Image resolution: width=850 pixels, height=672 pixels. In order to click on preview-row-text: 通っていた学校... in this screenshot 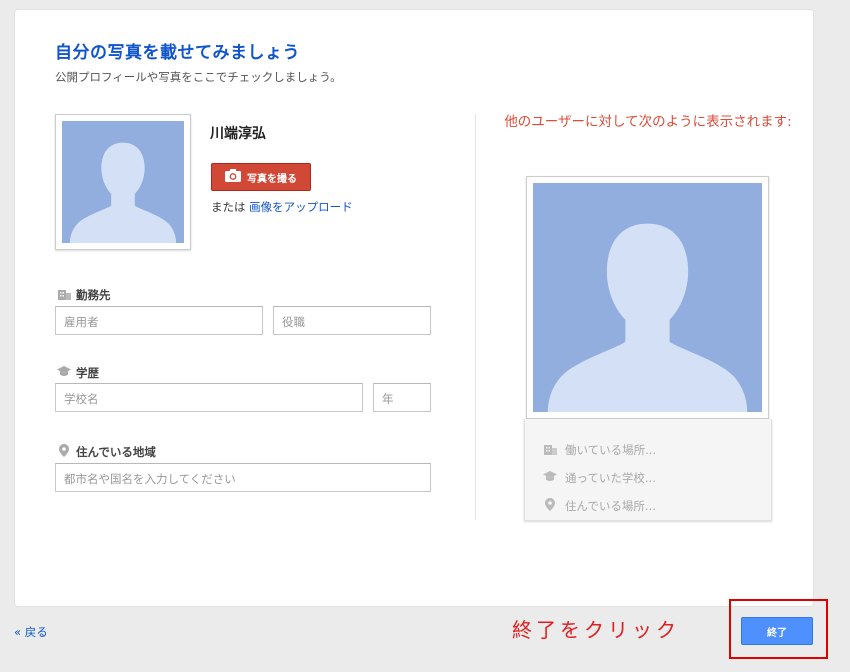, I will do `click(610, 478)`.